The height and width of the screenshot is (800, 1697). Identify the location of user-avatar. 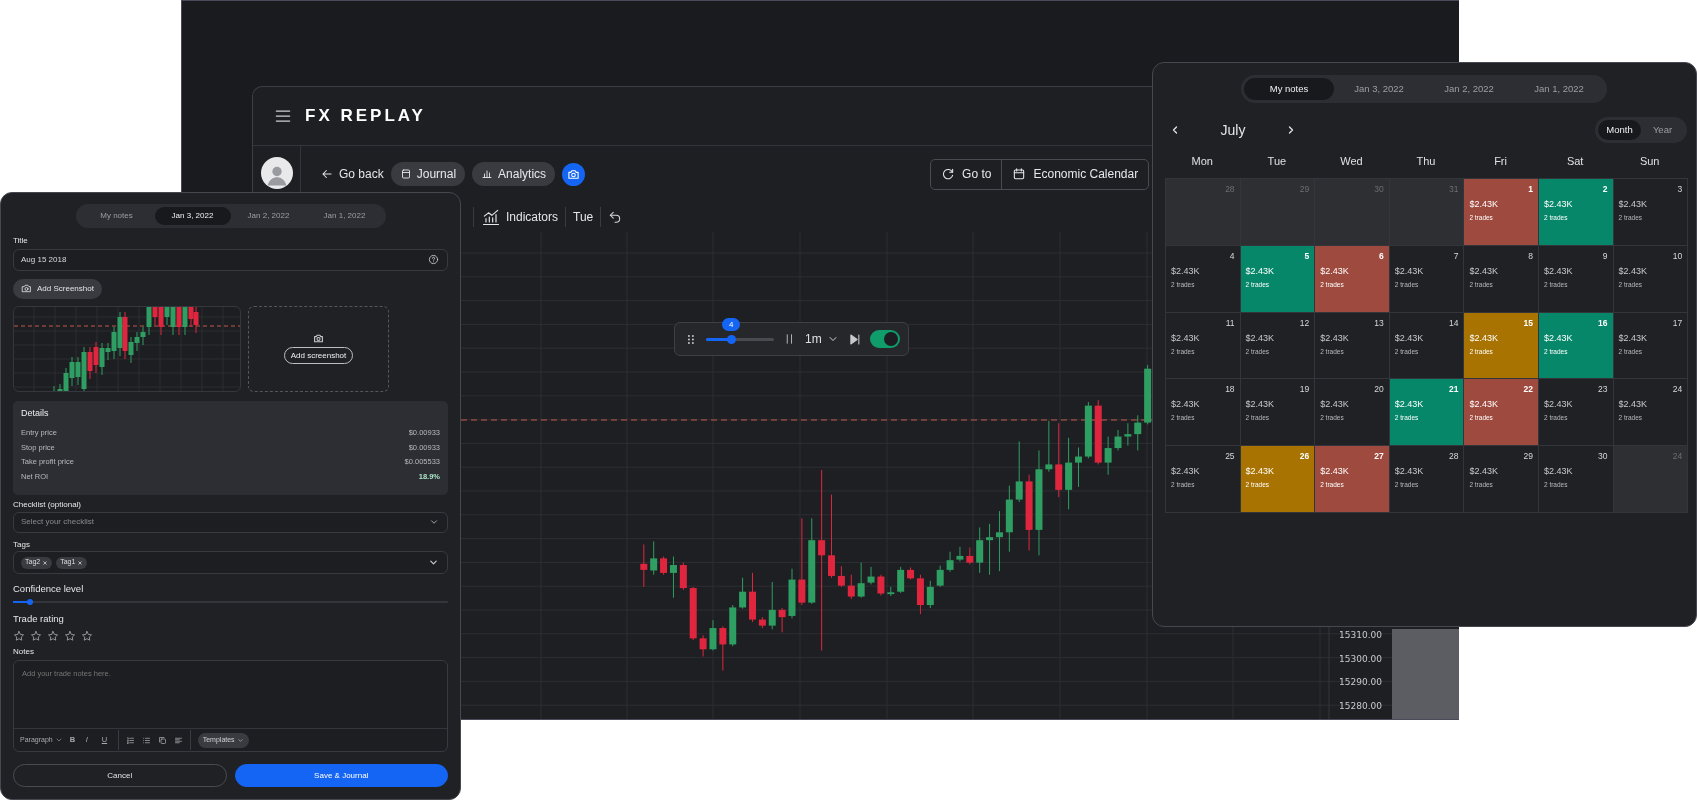
(276, 173).